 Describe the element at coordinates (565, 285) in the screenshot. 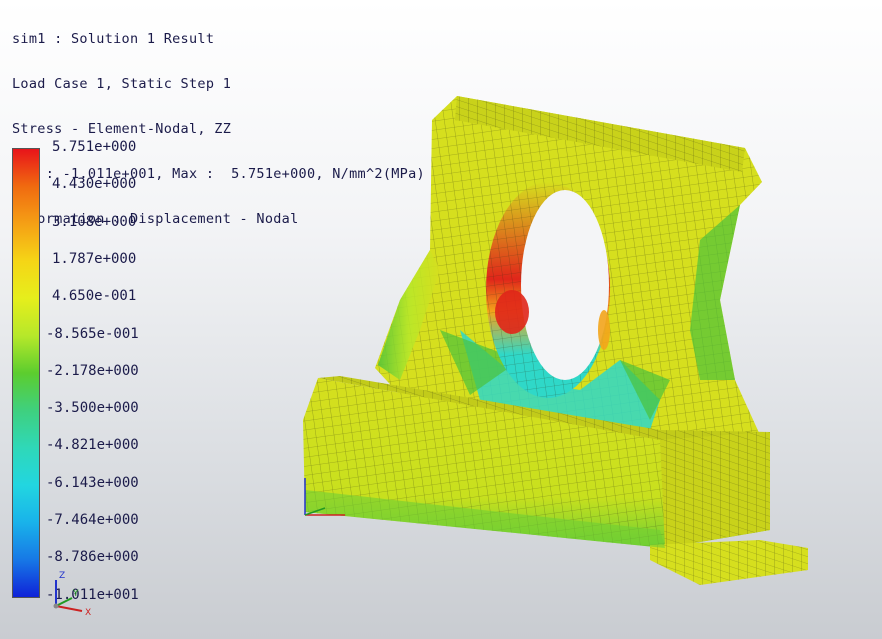

I see `bore-hole-opening` at that location.